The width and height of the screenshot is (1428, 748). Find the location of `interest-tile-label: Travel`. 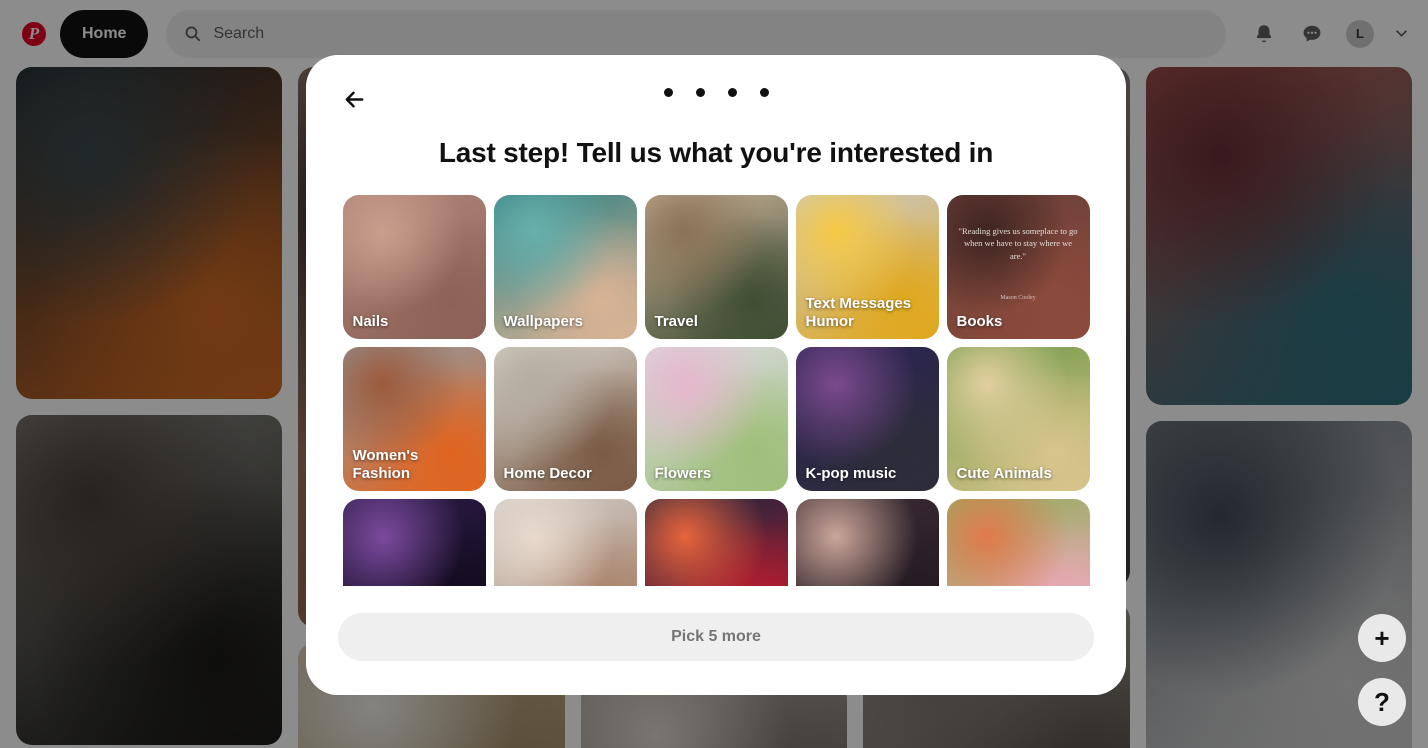

interest-tile-label: Travel is located at coordinates (676, 321).